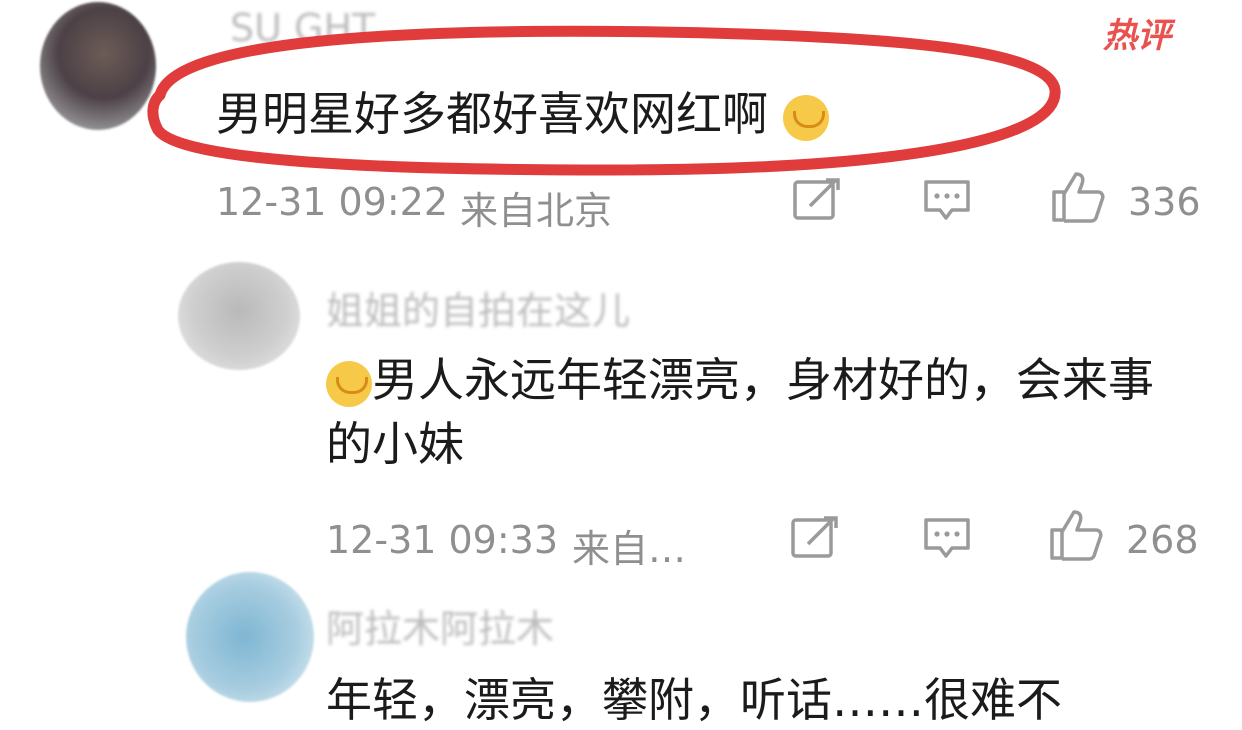 The height and width of the screenshot is (730, 1242). What do you see at coordinates (349, 383) in the screenshot?
I see `shush-emoji-icon` at bounding box center [349, 383].